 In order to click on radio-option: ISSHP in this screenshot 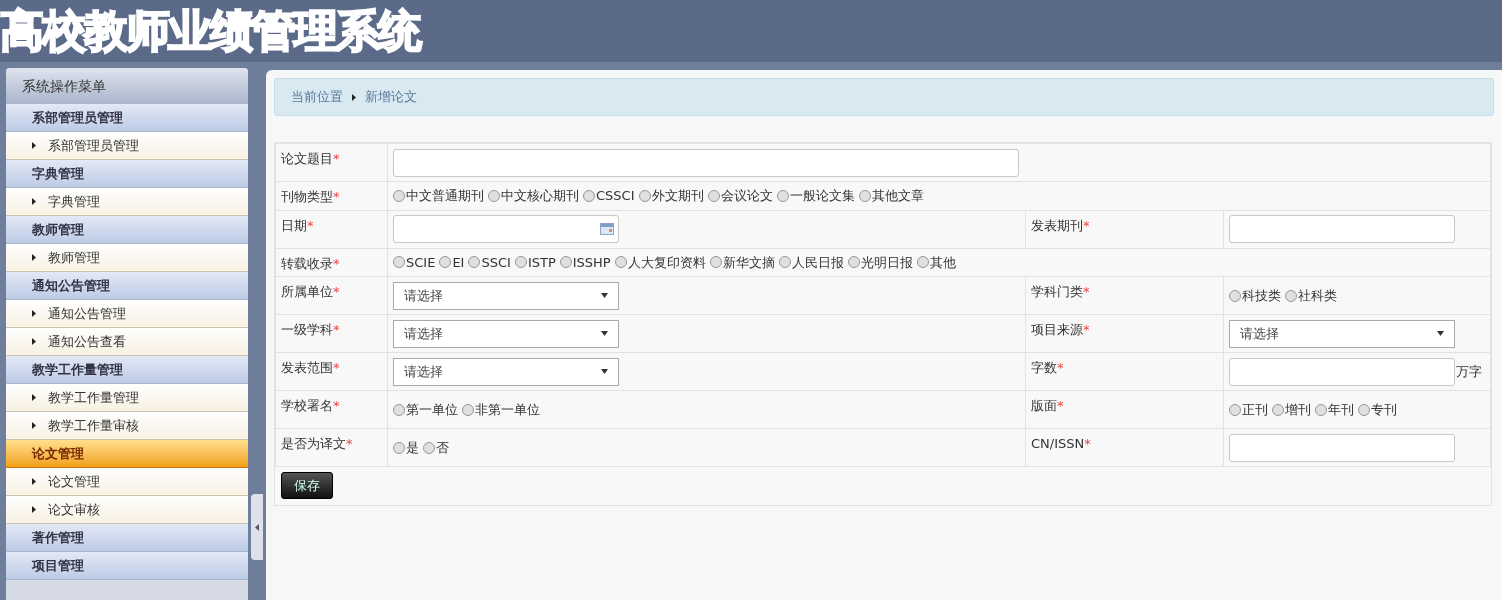, I will do `click(585, 262)`.